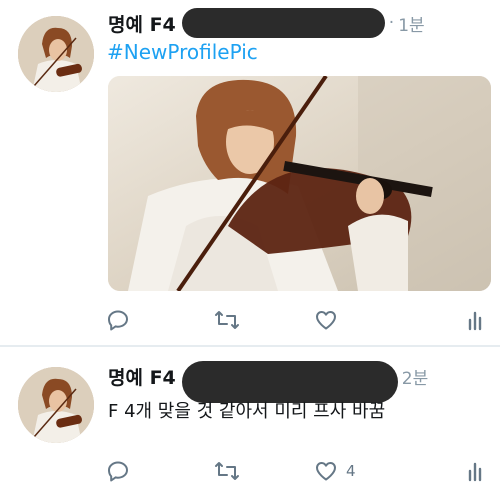 The width and height of the screenshot is (500, 493). What do you see at coordinates (182, 52) in the screenshot?
I see `hashtag-link: #NewProfilePic` at bounding box center [182, 52].